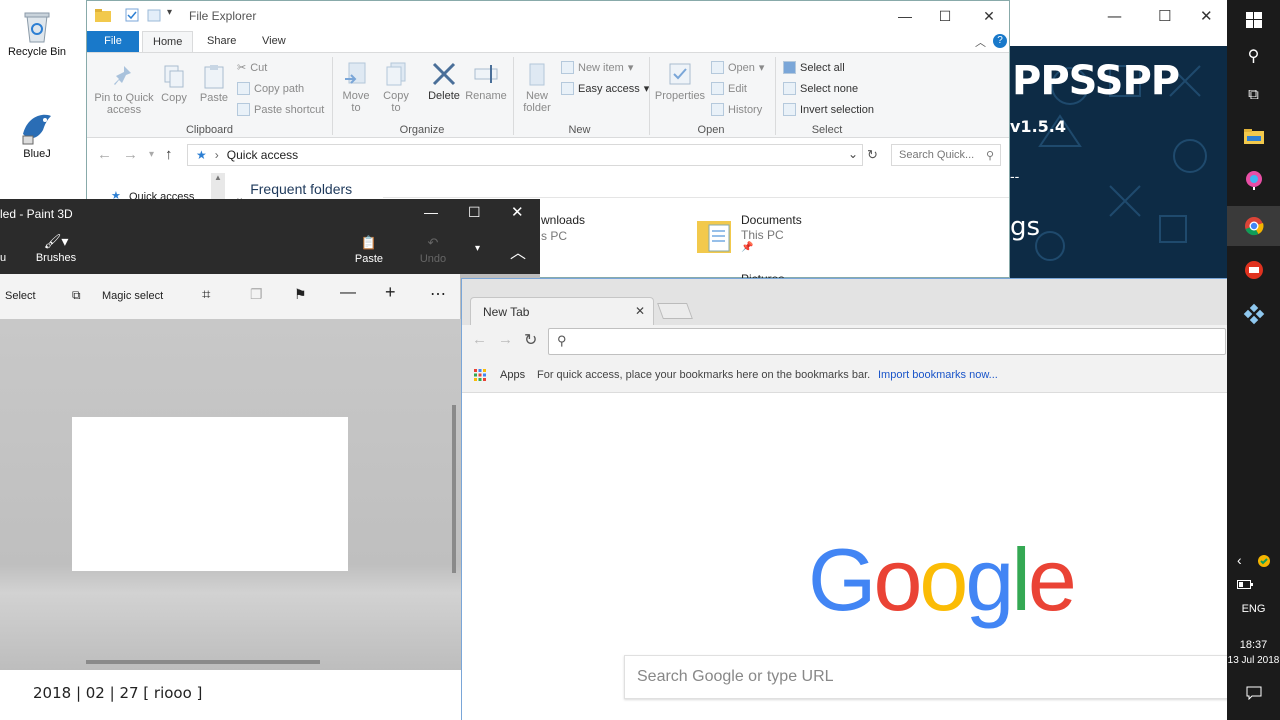 Image resolution: width=1280 pixels, height=720 pixels. Describe the element at coordinates (356, 87) in the screenshot. I see `move-to-button: Move to` at that location.